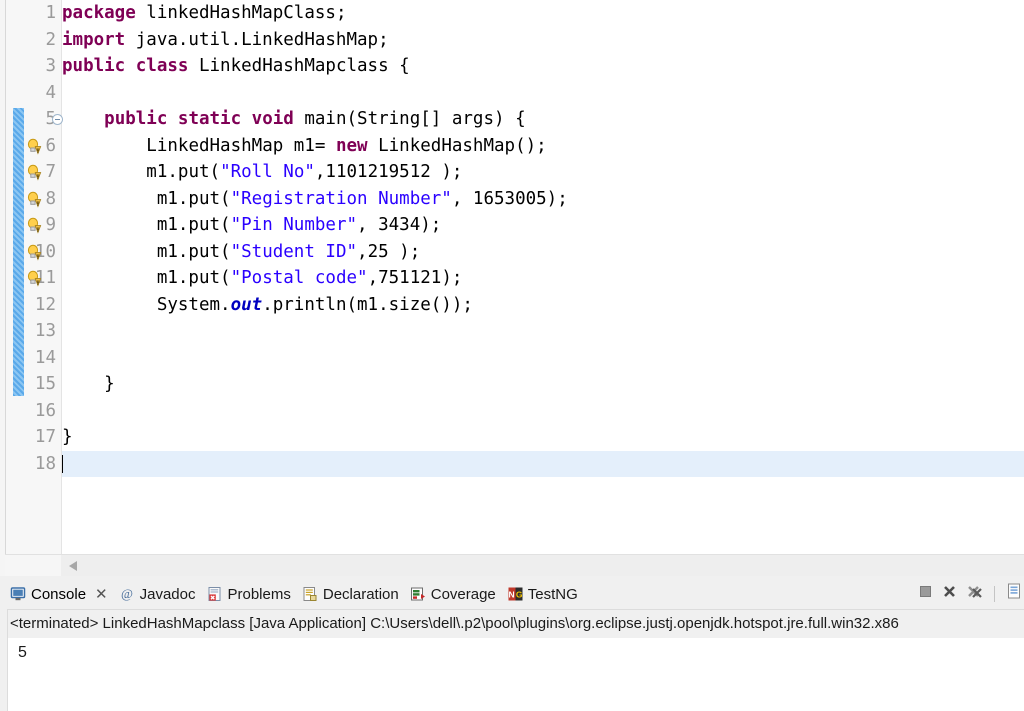 This screenshot has height=711, width=1024. I want to click on line-number: 14, so click(45, 357).